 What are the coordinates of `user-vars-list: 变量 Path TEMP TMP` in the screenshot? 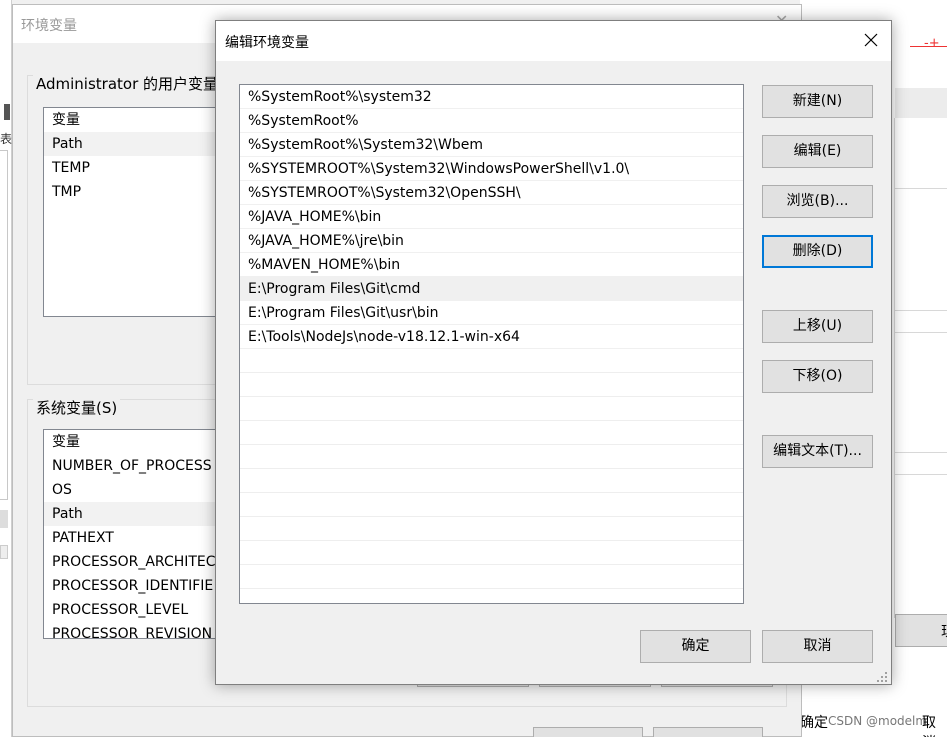 It's located at (143, 212).